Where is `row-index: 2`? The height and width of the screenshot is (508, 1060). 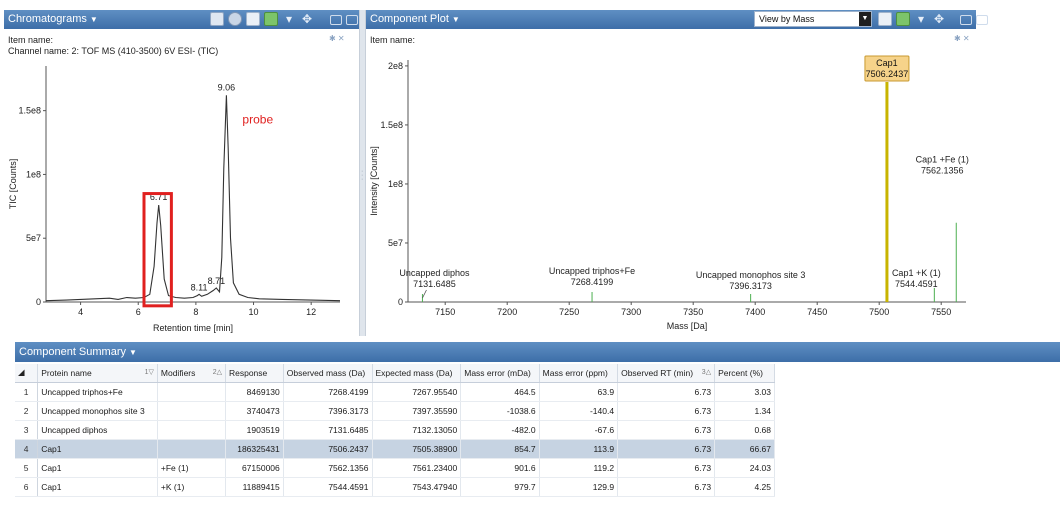 row-index: 2 is located at coordinates (27, 411).